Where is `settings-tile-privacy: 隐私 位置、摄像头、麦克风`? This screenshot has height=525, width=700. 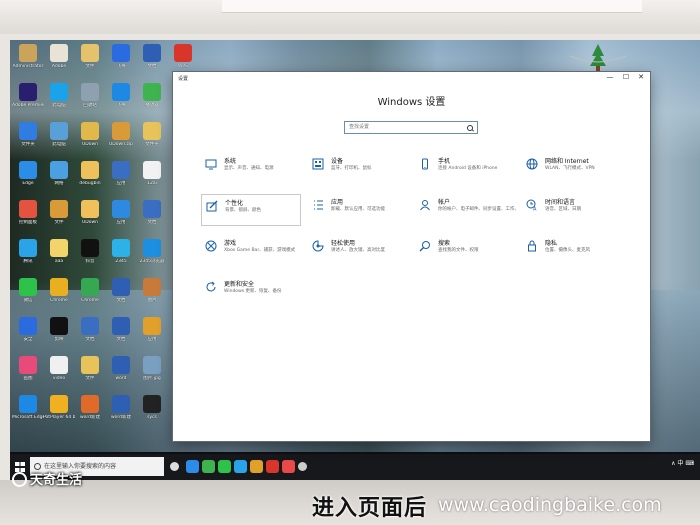 settings-tile-privacy: 隐私 位置、摄像头、麦克风 is located at coordinates (572, 251).